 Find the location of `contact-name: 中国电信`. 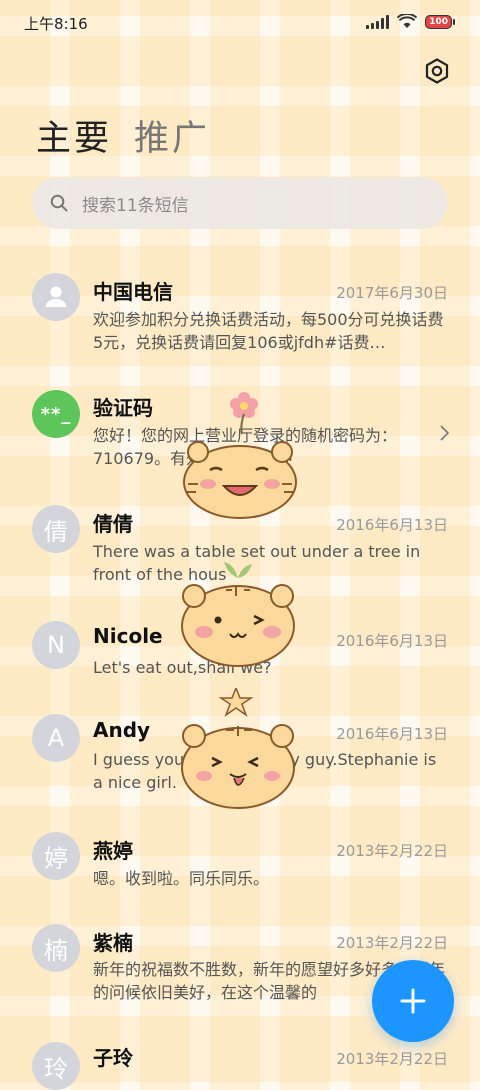

contact-name: 中国电信 is located at coordinates (133, 292).